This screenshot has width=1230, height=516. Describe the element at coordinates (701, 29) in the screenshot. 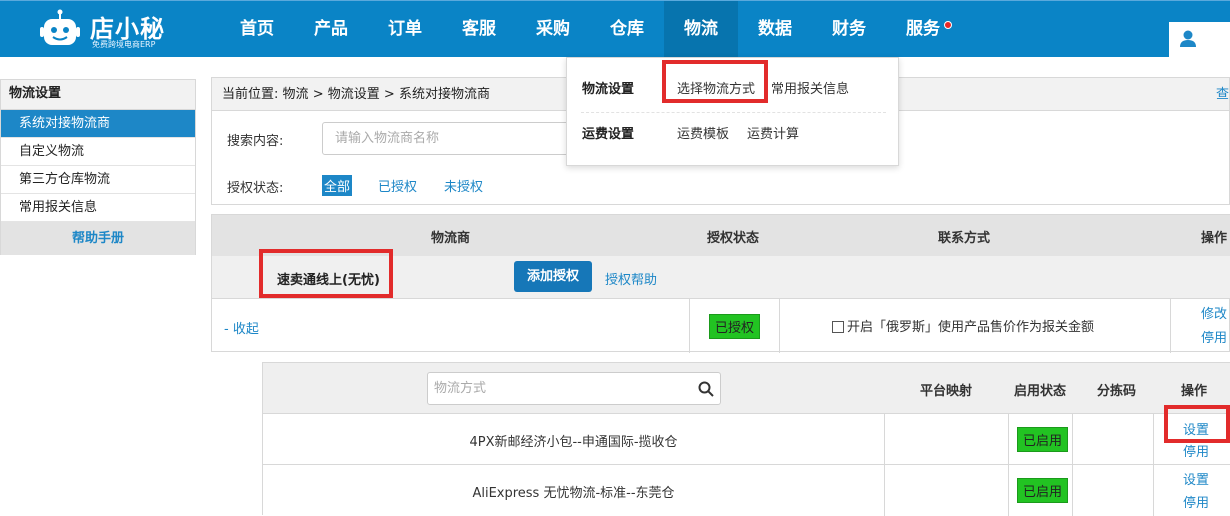

I see `nav-item-logistics: 物流` at that location.